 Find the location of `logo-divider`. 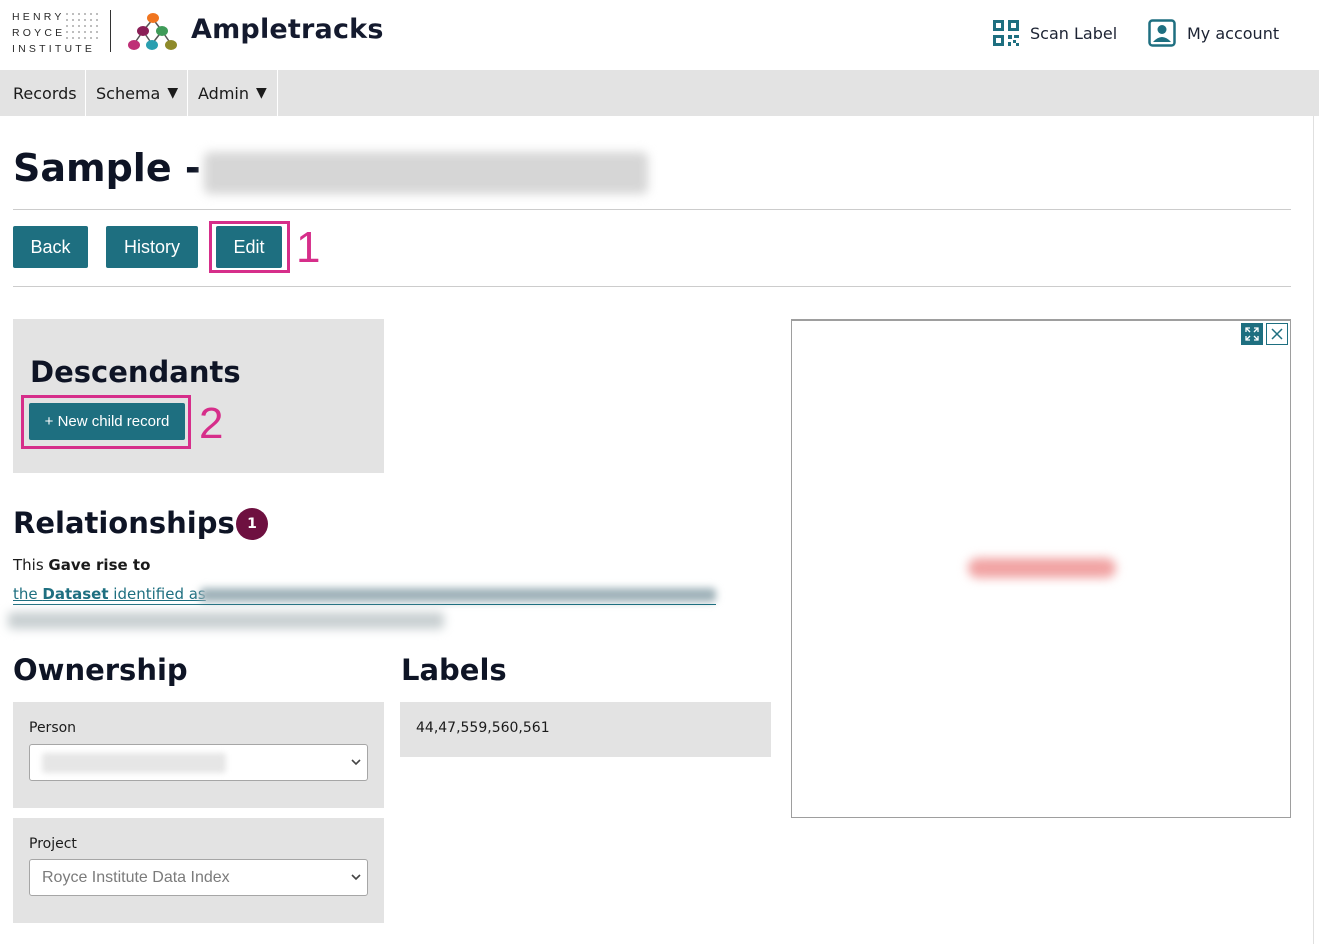

logo-divider is located at coordinates (110, 31).